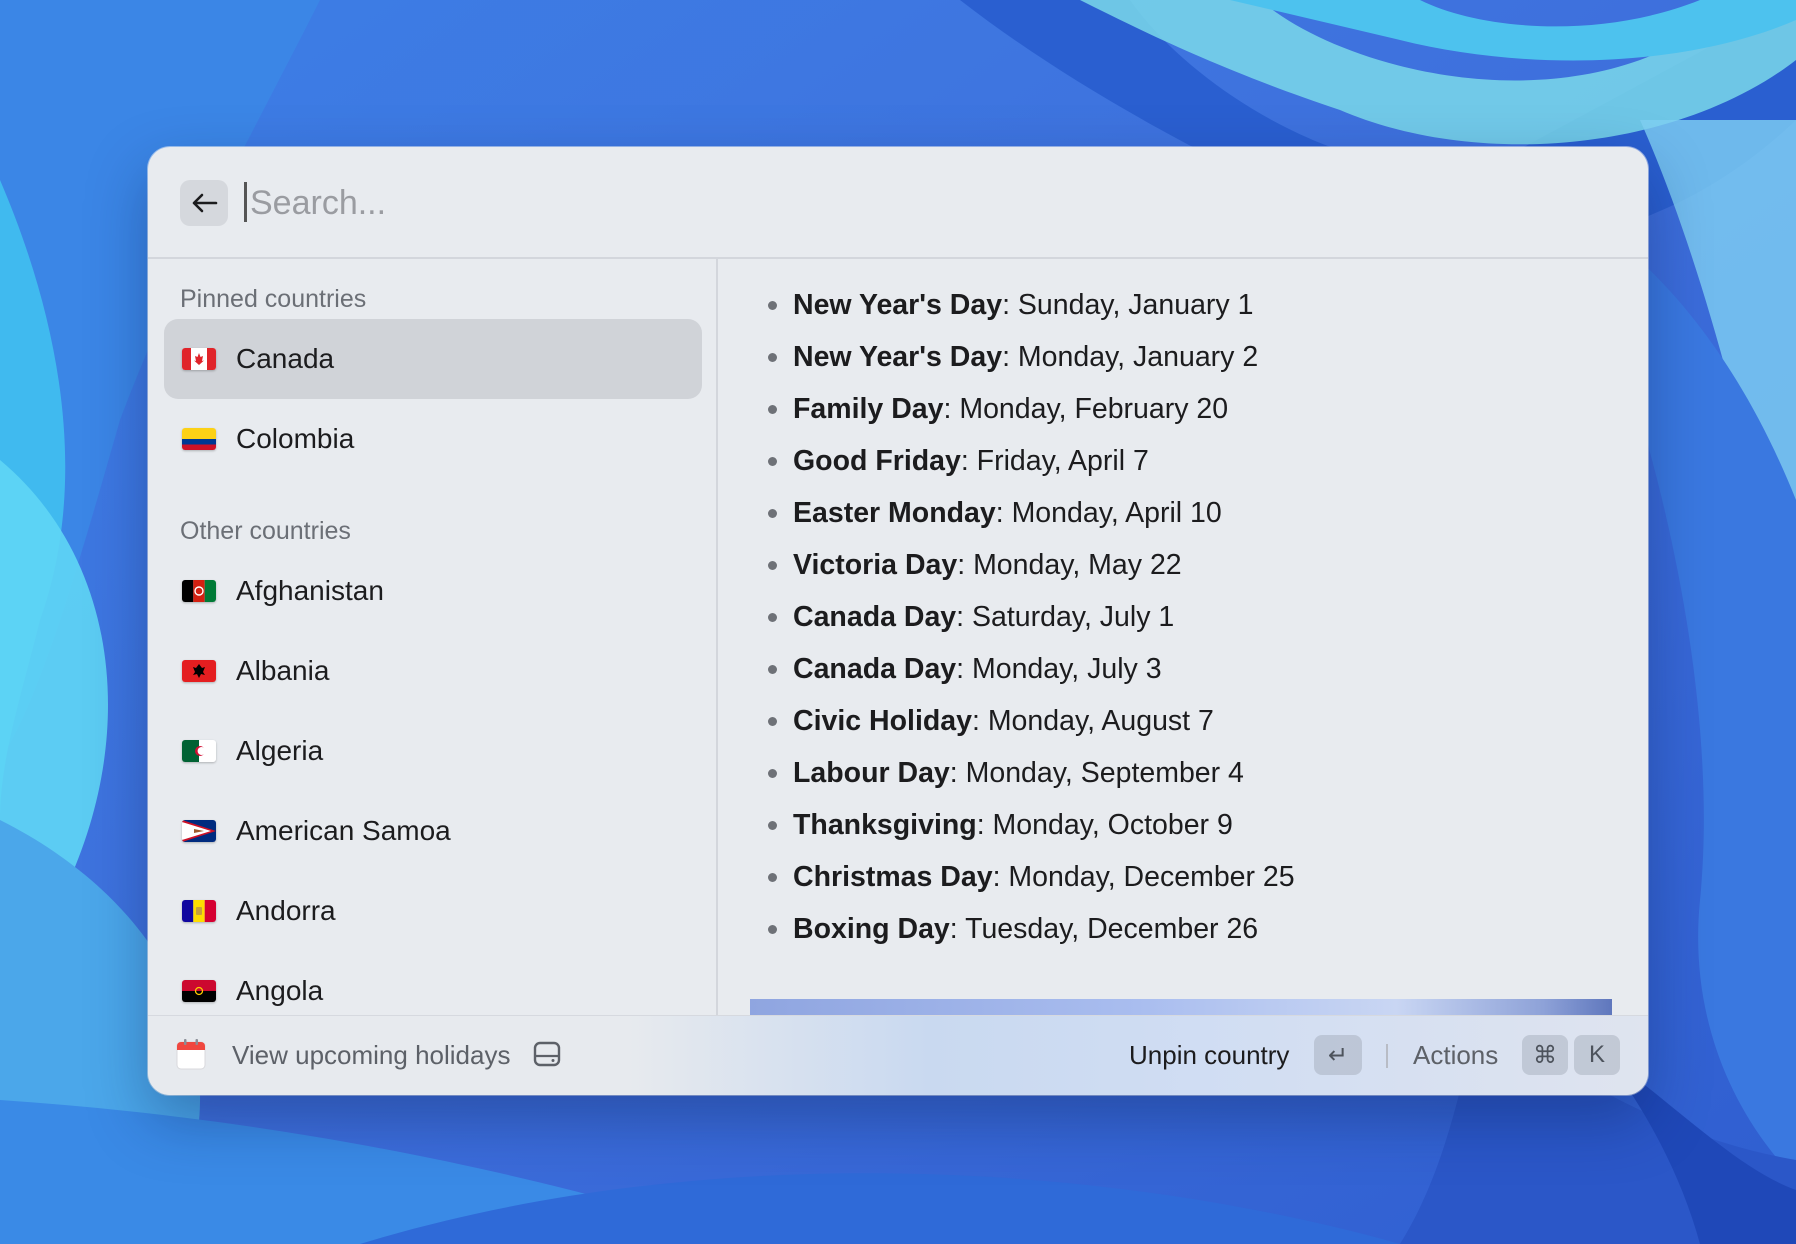 The width and height of the screenshot is (1796, 1244). Describe the element at coordinates (433, 983) in the screenshot. I see `list-item-angola: Angola` at that location.